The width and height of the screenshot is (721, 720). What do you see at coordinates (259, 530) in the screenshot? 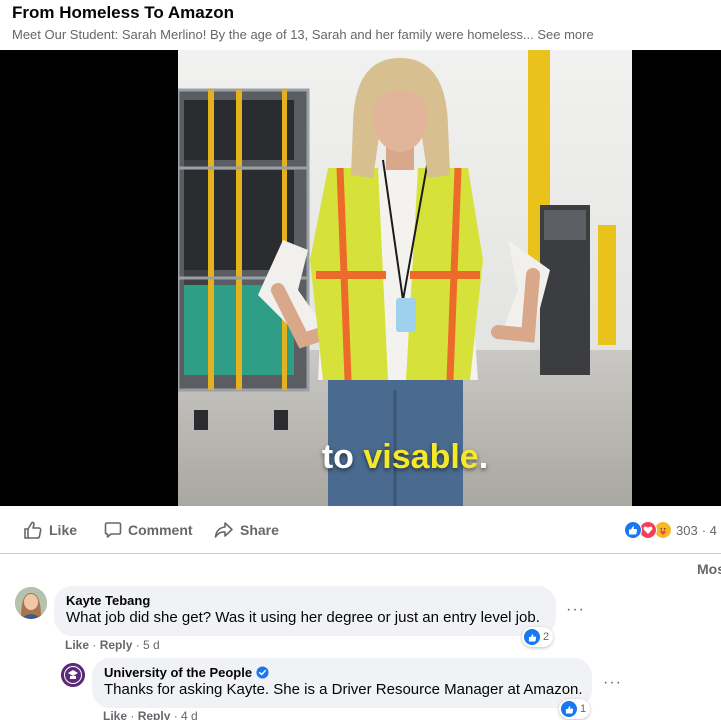
I see `share-label: Share` at bounding box center [259, 530].